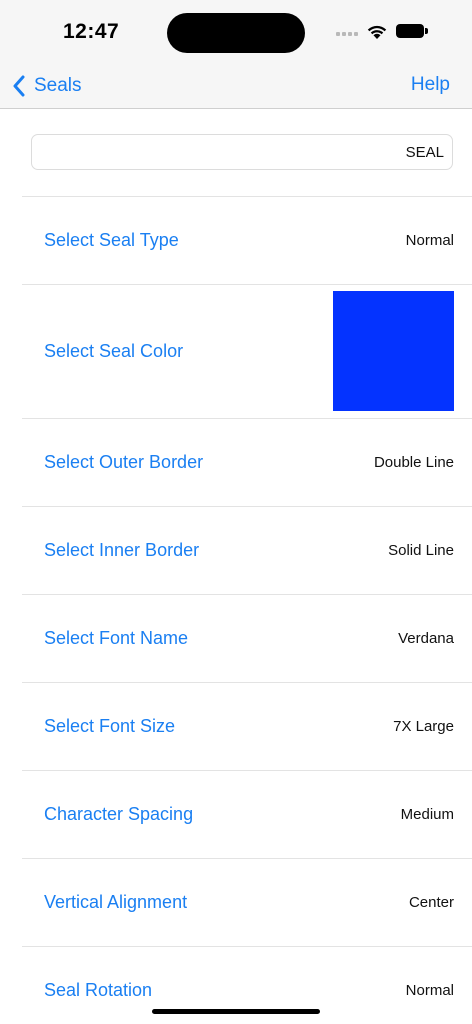 The height and width of the screenshot is (1024, 472). I want to click on outer-border-label: Select Outer Border, so click(124, 462).